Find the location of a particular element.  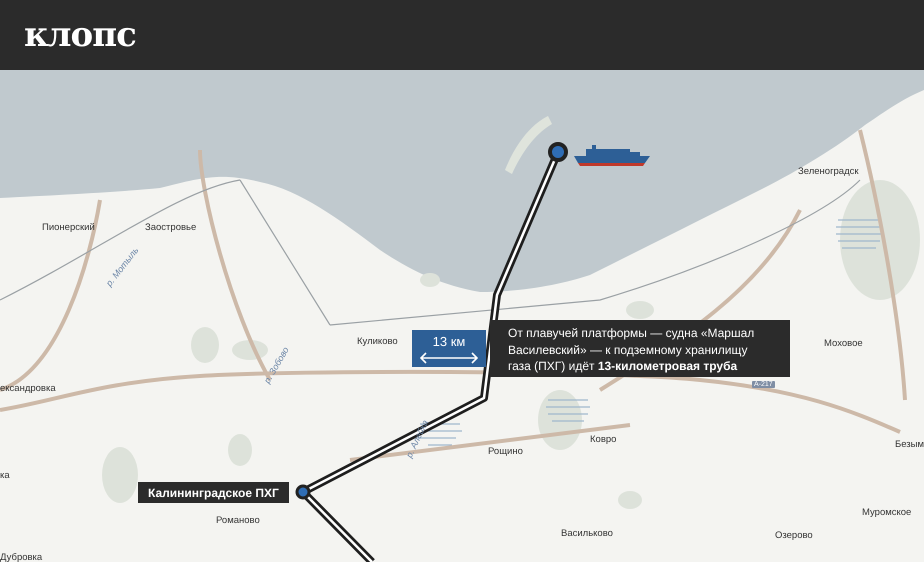

site-logo: клопс is located at coordinates (80, 35).